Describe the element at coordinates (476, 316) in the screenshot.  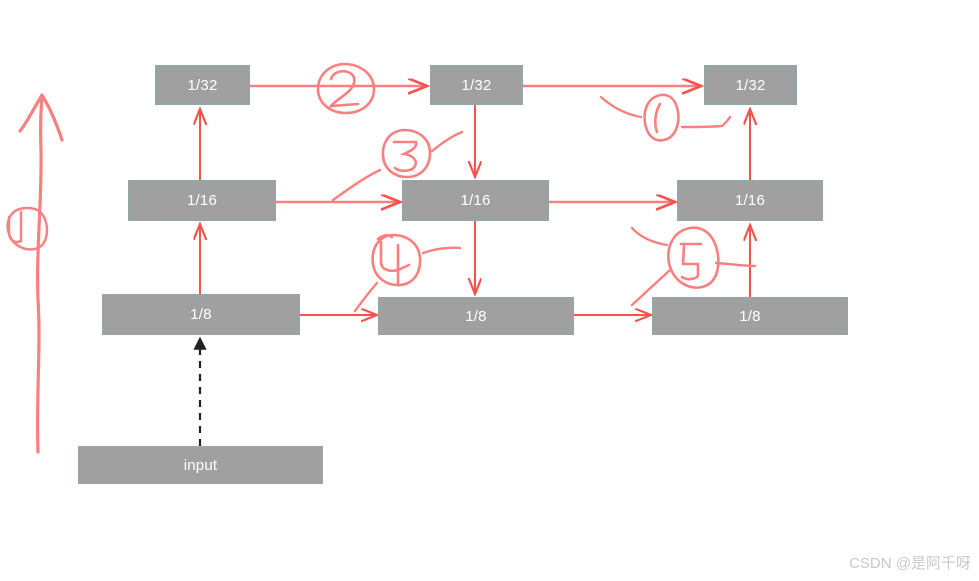
I see `node-box-1-8-stage2: 1/8` at that location.